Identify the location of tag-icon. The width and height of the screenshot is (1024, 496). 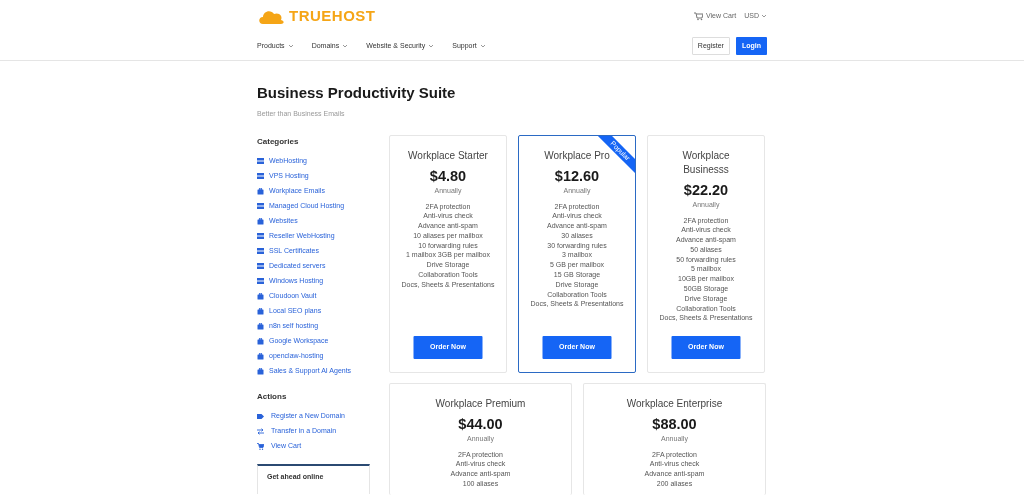
(260, 416).